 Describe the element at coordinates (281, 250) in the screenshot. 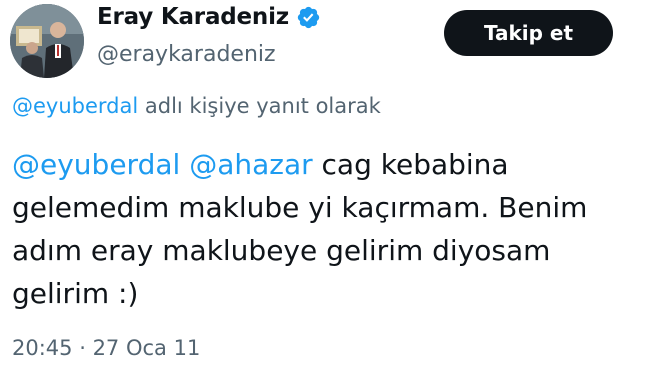

I see `tweet-line-3: adım eray maklubeye gelirim diyosam` at that location.